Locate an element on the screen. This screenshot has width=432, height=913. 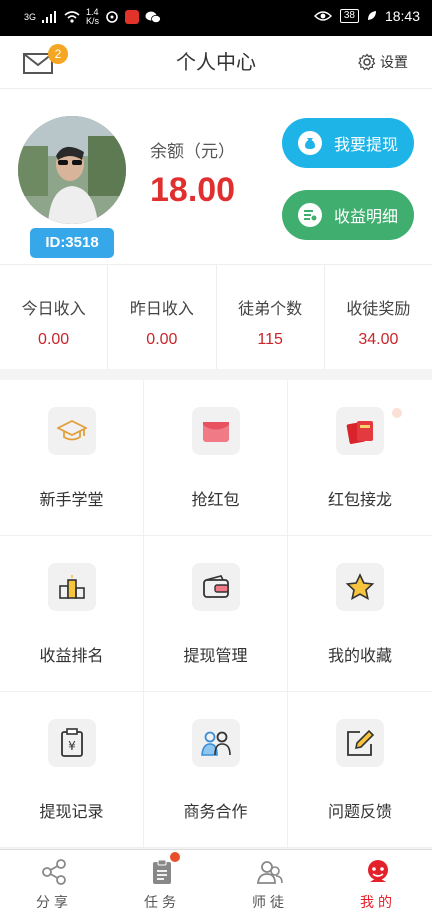
income-detail-label: 收益明细 is located at coordinates (366, 216).